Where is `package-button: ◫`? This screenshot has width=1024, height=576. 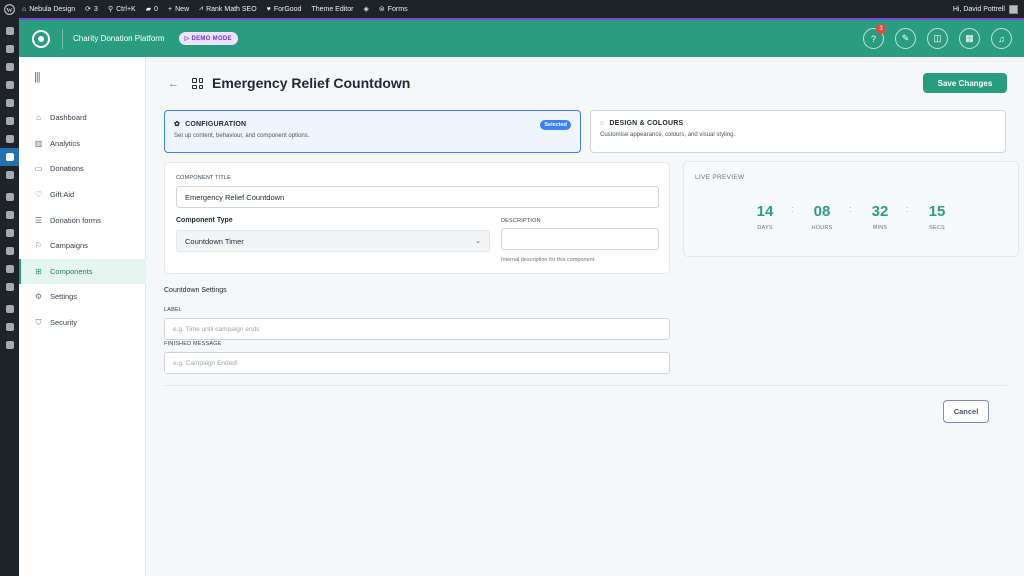 package-button: ◫ is located at coordinates (937, 38).